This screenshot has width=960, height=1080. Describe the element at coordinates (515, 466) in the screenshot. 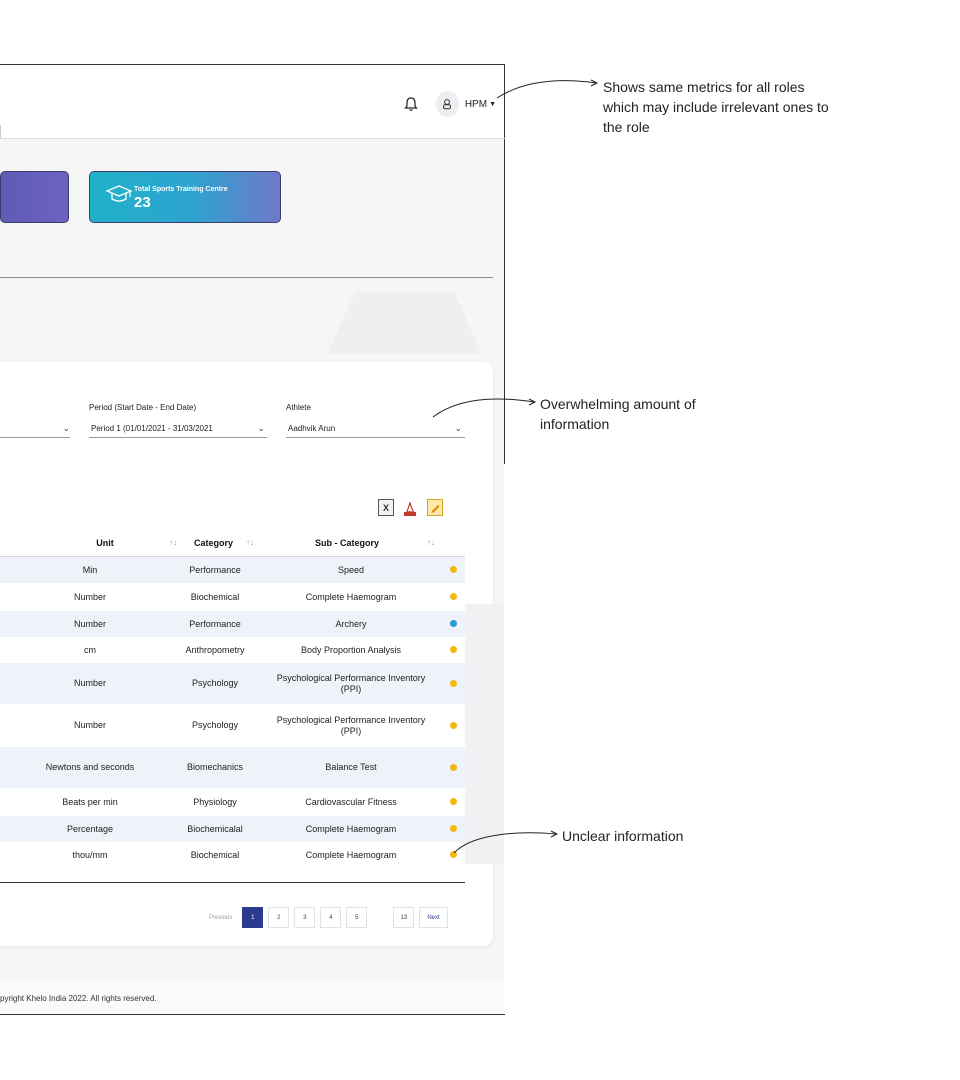

I see `annotation-arrows` at that location.